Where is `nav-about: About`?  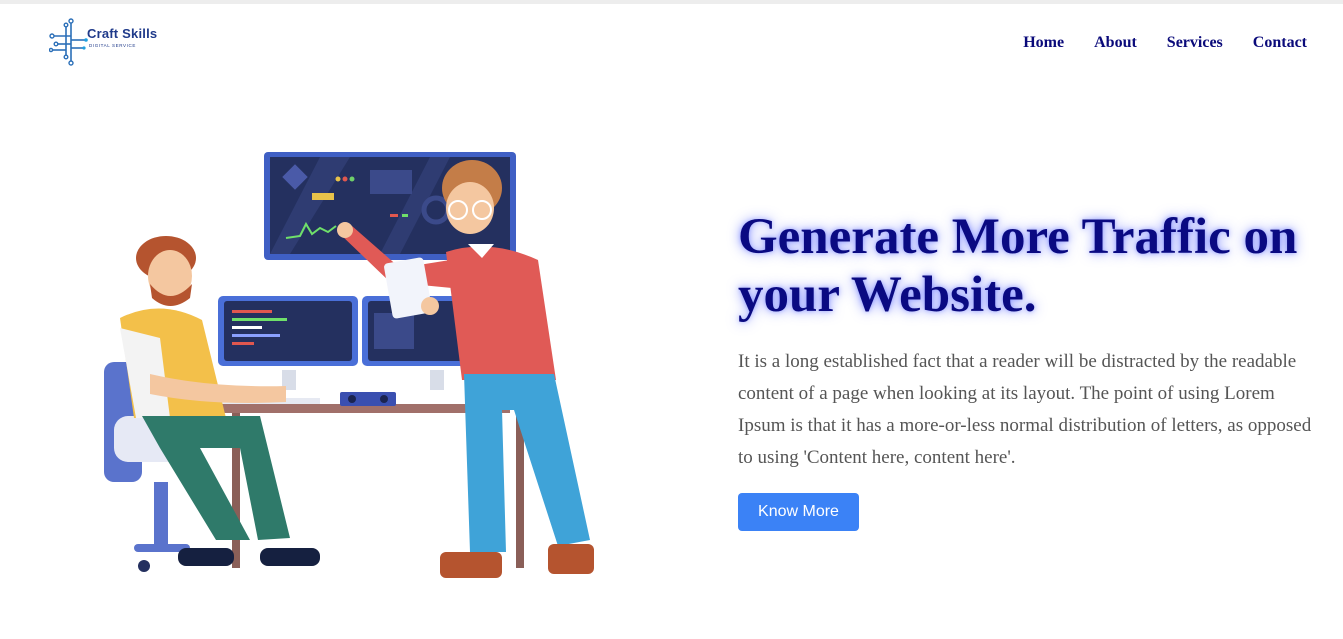 nav-about: About is located at coordinates (1115, 43).